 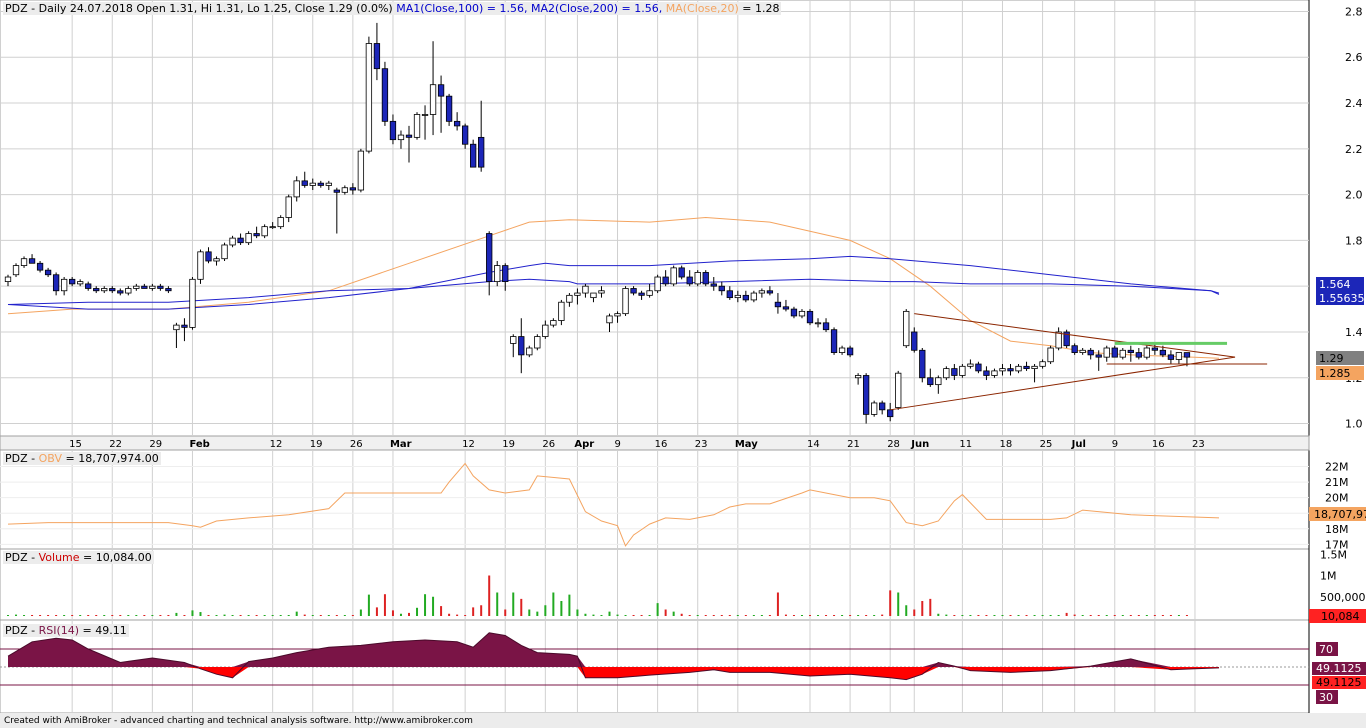 What do you see at coordinates (584, 444) in the screenshot?
I see `date-tick-label: Apr` at bounding box center [584, 444].